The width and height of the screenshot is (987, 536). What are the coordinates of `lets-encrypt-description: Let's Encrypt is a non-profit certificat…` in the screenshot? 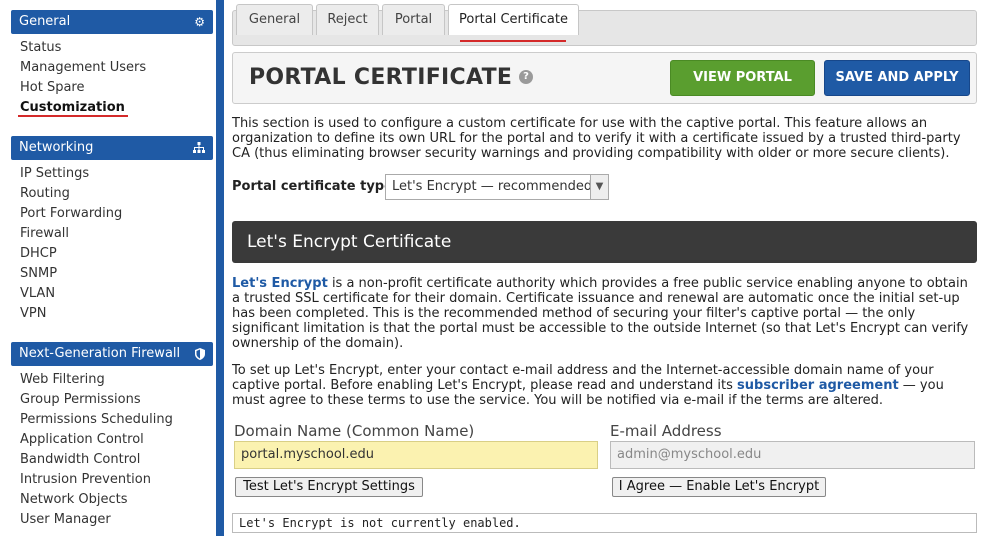 It's located at (602, 313).